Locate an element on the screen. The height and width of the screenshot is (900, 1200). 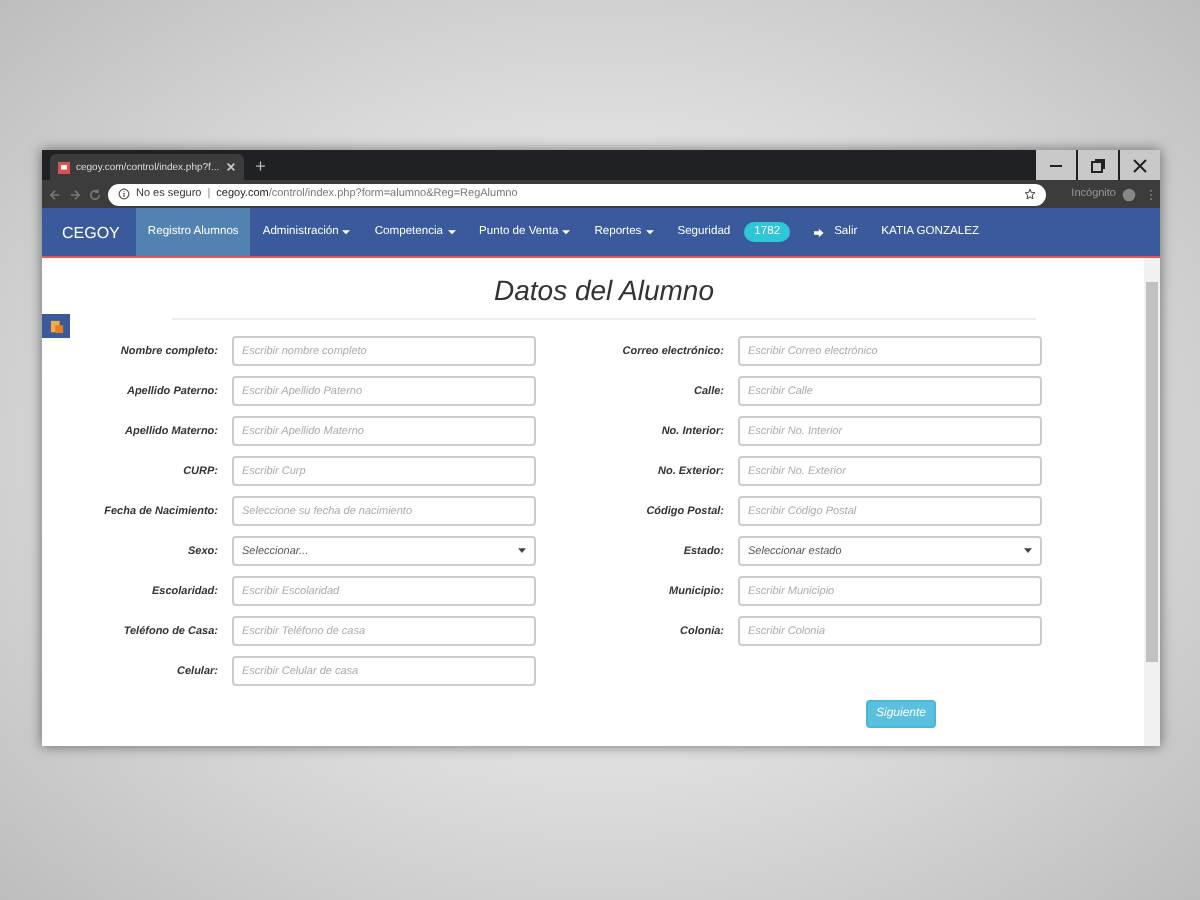
close-button is located at coordinates (1140, 165).